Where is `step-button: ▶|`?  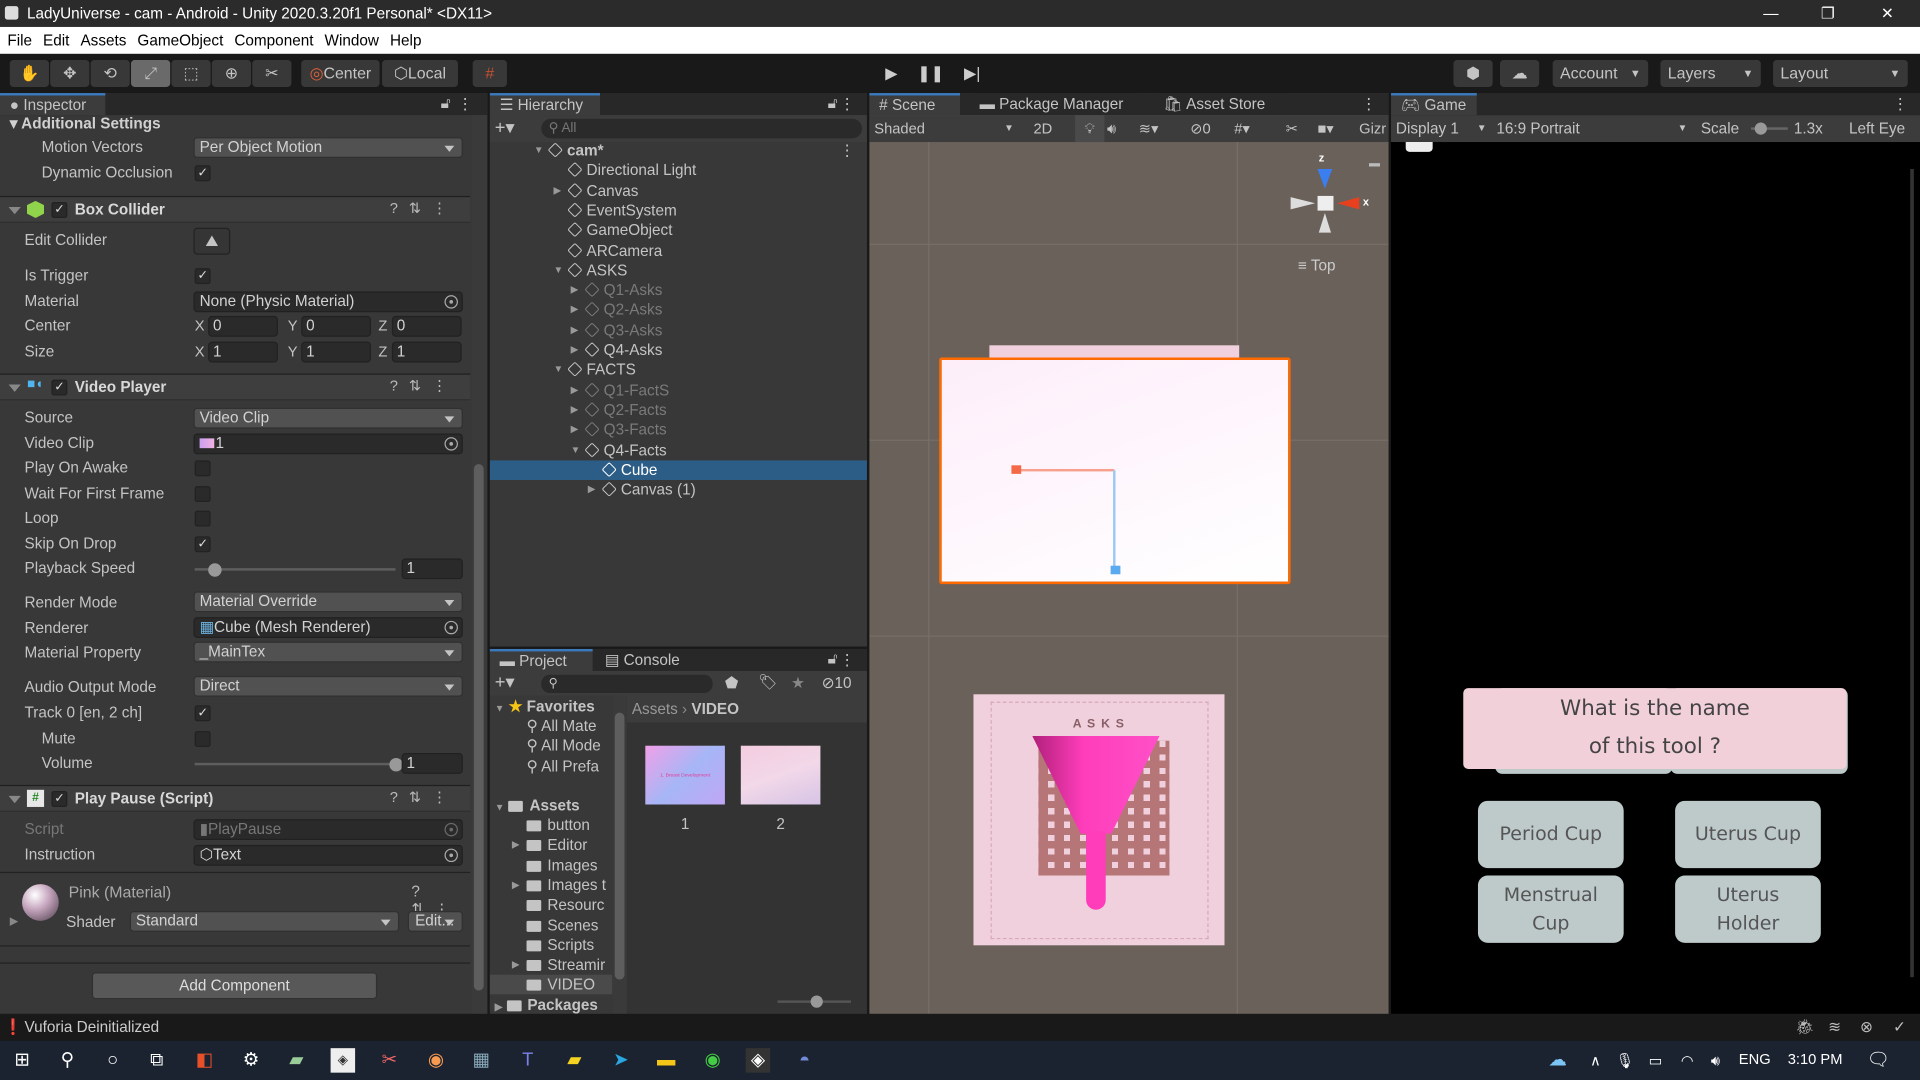
step-button: ▶| is located at coordinates (972, 73).